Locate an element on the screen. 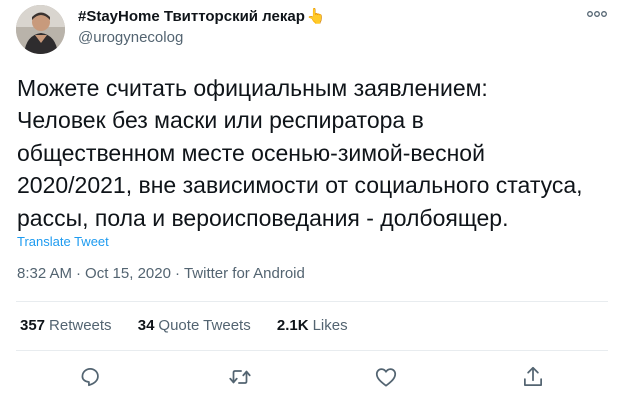 The image size is (620, 400). heart-icon is located at coordinates (386, 377).